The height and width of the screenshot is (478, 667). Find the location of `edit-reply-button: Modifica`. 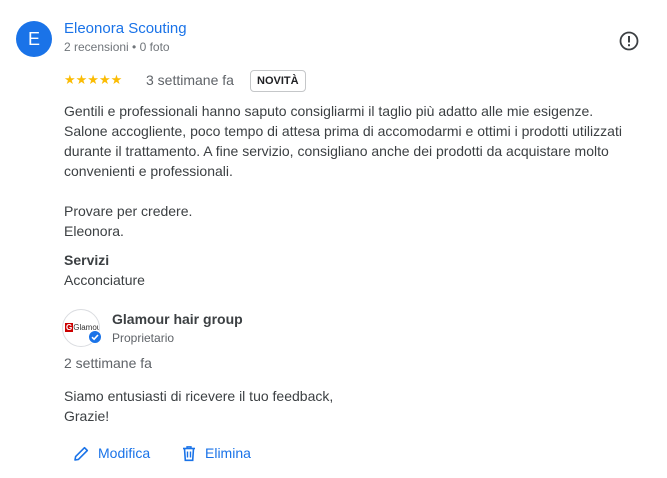

edit-reply-button: Modifica is located at coordinates (111, 453).